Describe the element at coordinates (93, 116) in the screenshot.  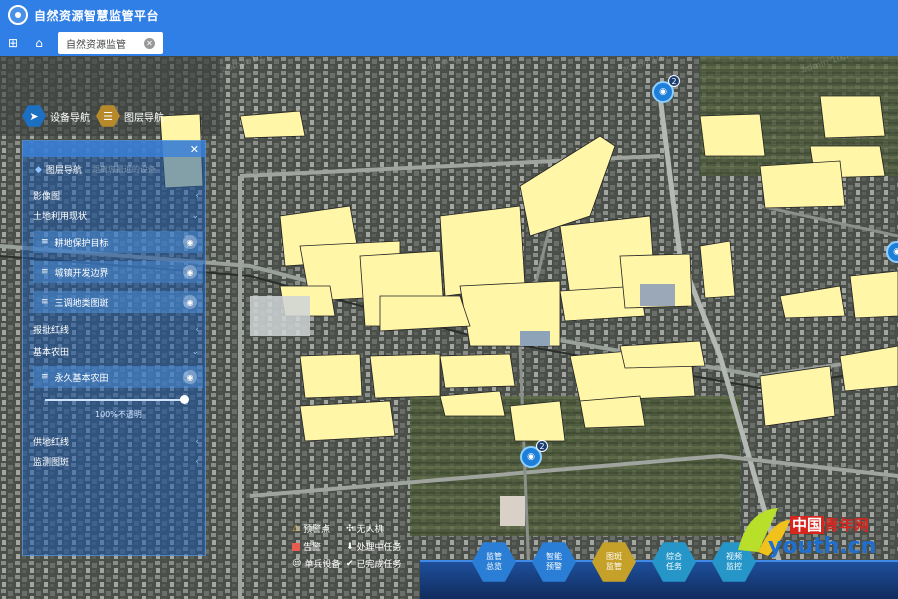
I see `map-top-nav: ➤ 设备导航 ☰ 图层导航` at that location.